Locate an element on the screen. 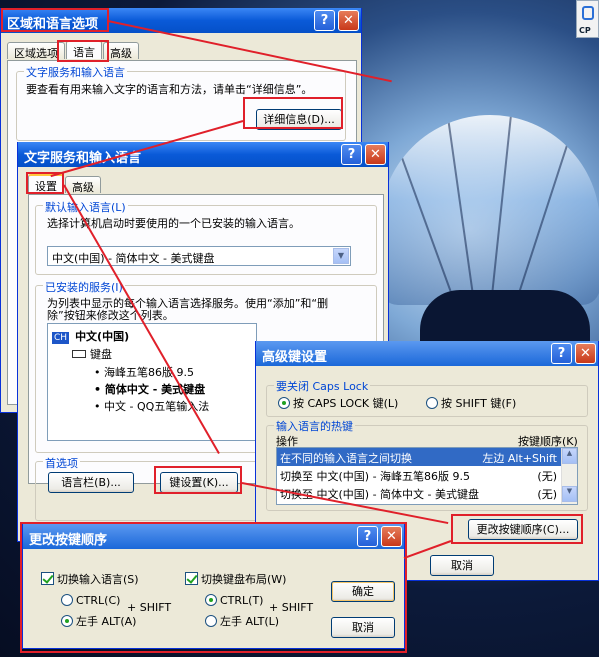  table-row: 切换至 中文(中国) - 海峰五笔86版 9.5 (无) is located at coordinates (427, 475).